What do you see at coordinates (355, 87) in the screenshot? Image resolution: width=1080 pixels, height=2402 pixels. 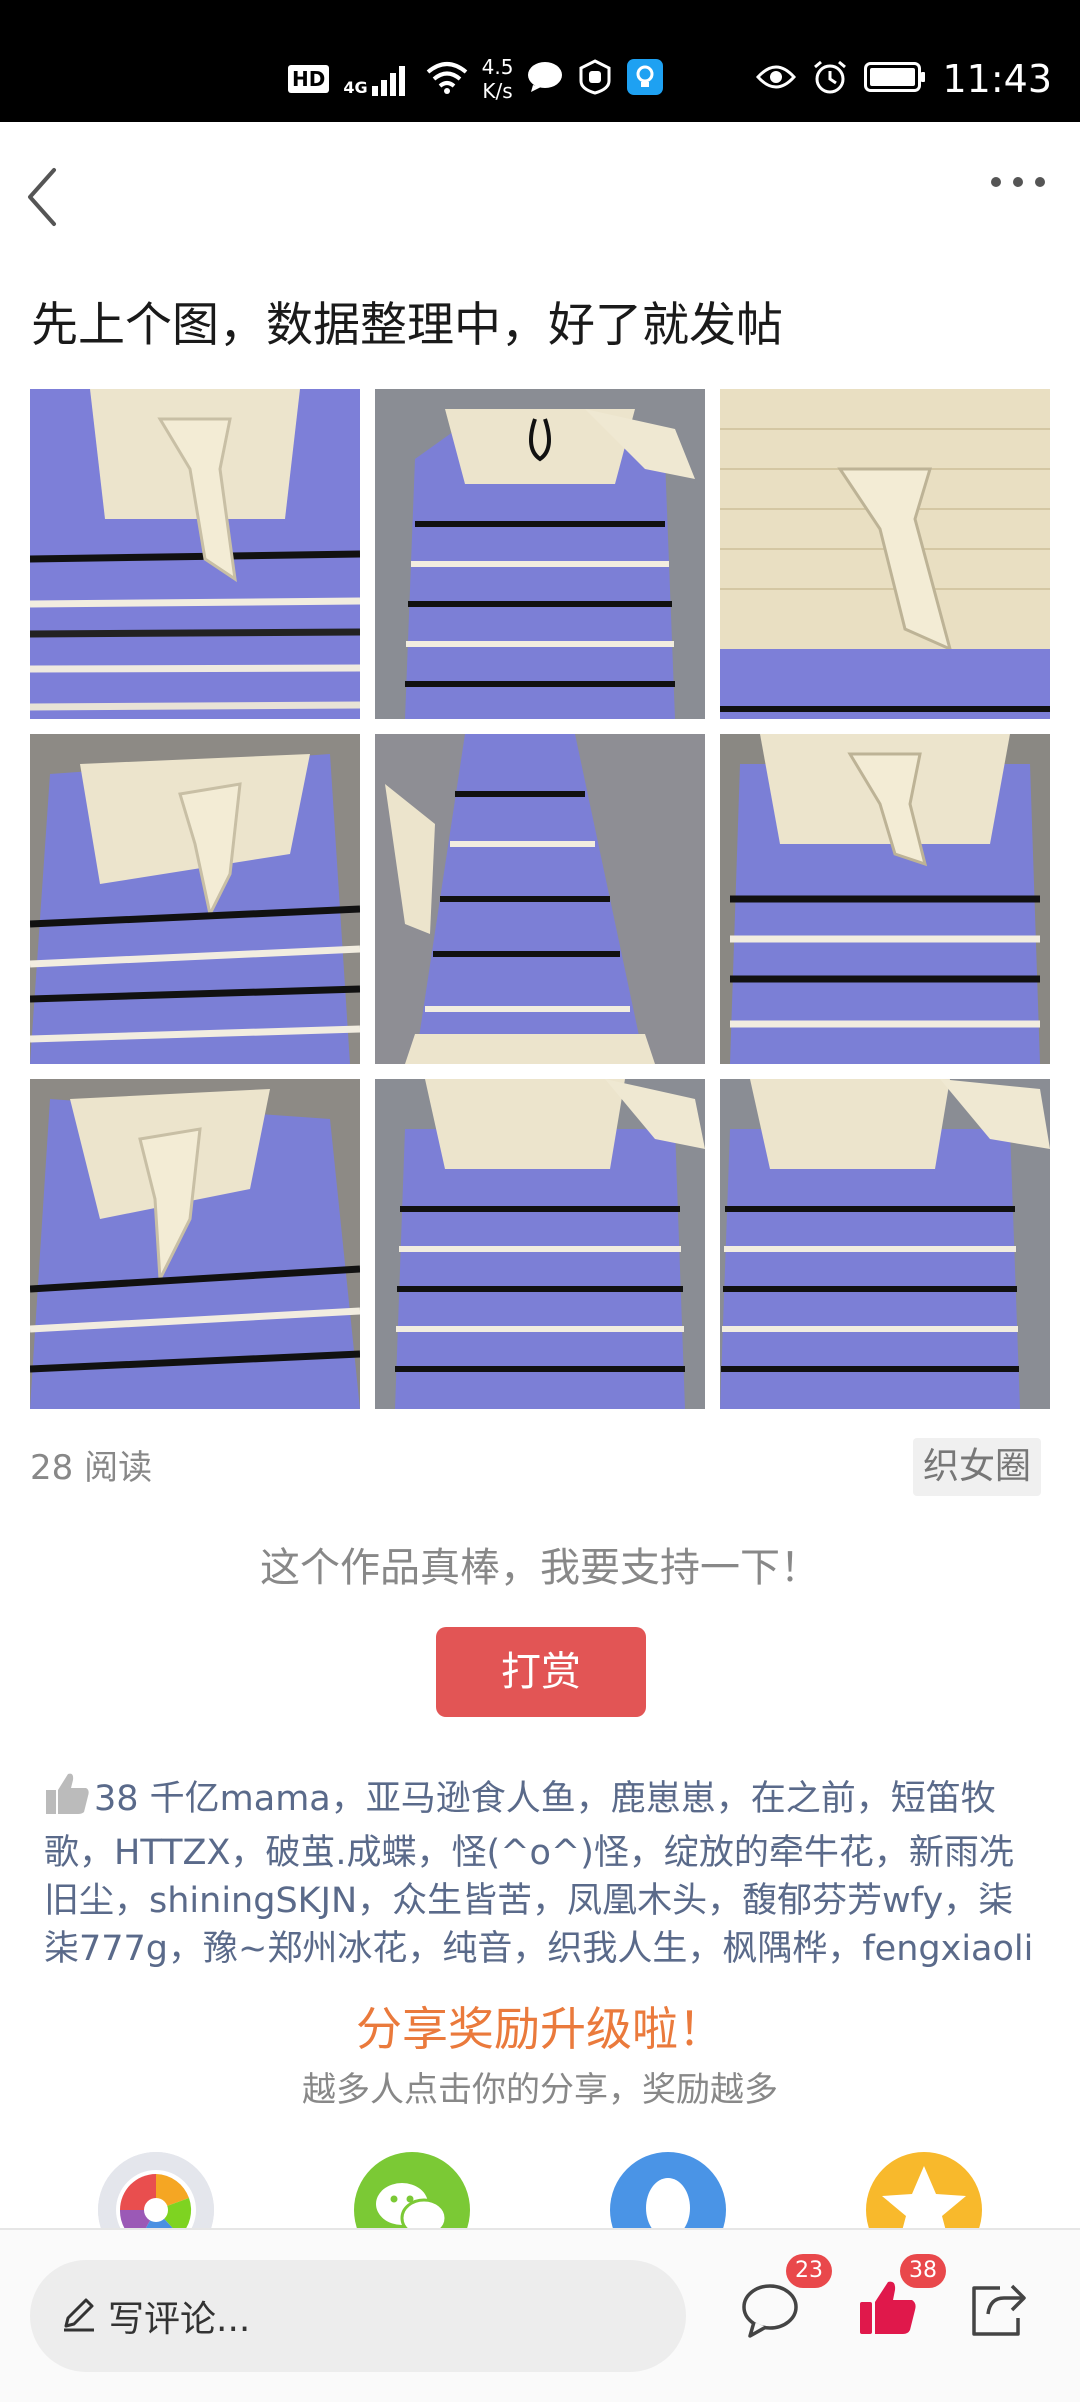 I see `network-type: 4G` at bounding box center [355, 87].